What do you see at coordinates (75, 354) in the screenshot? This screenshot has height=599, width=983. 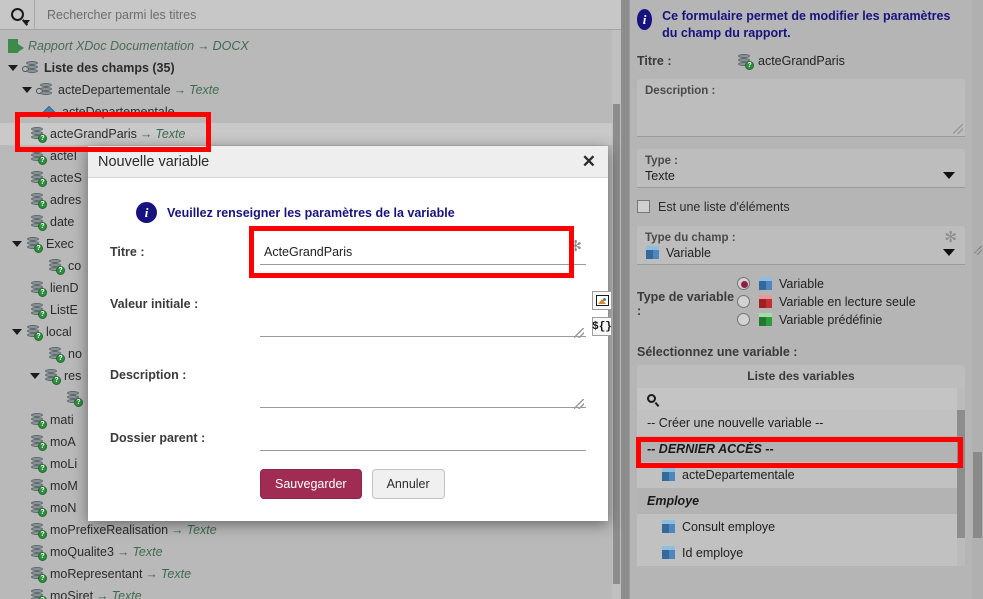 I see `tree-item-label: no` at bounding box center [75, 354].